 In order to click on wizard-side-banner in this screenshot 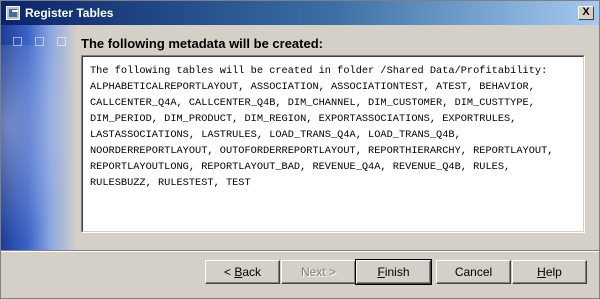, I will do `click(39, 137)`.